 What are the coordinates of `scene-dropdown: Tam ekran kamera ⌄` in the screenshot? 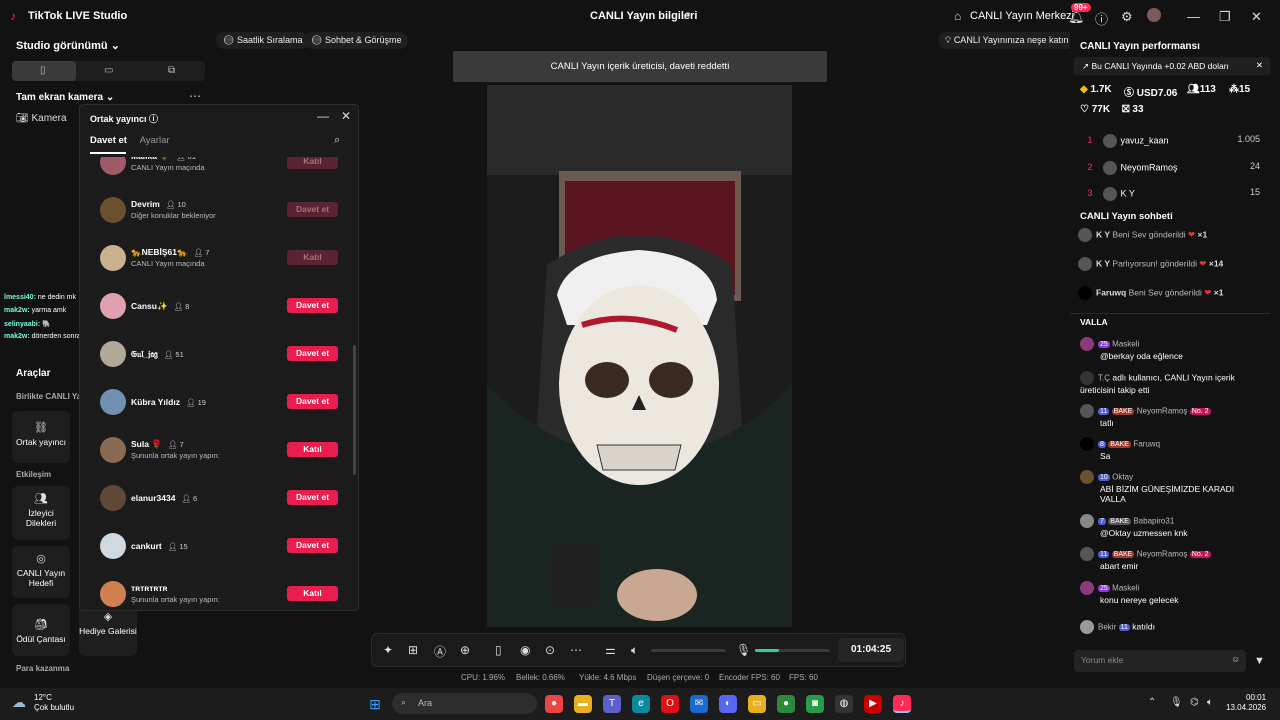 It's located at (65, 97).